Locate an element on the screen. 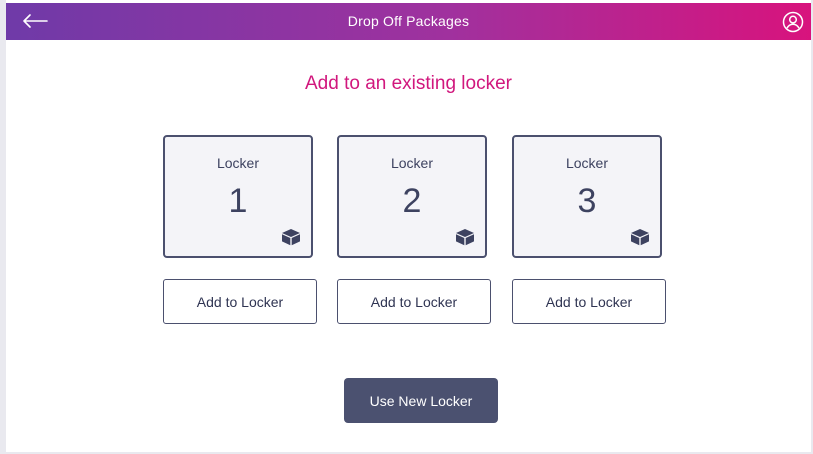 The width and height of the screenshot is (813, 454). page-title: Drop Off Packages is located at coordinates (408, 21).